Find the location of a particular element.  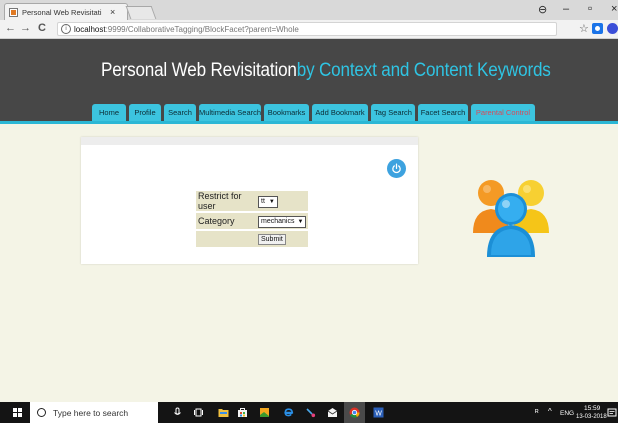

power-icon is located at coordinates (396, 168).